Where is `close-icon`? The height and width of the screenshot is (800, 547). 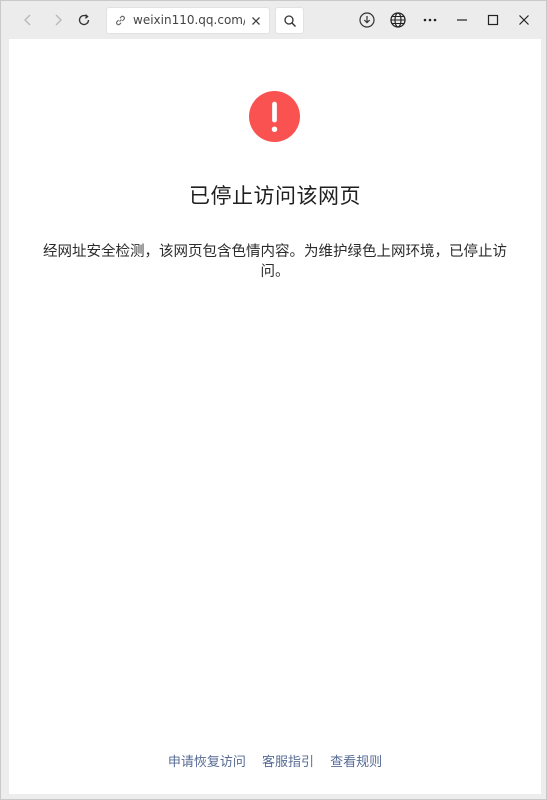
close-icon is located at coordinates (524, 20).